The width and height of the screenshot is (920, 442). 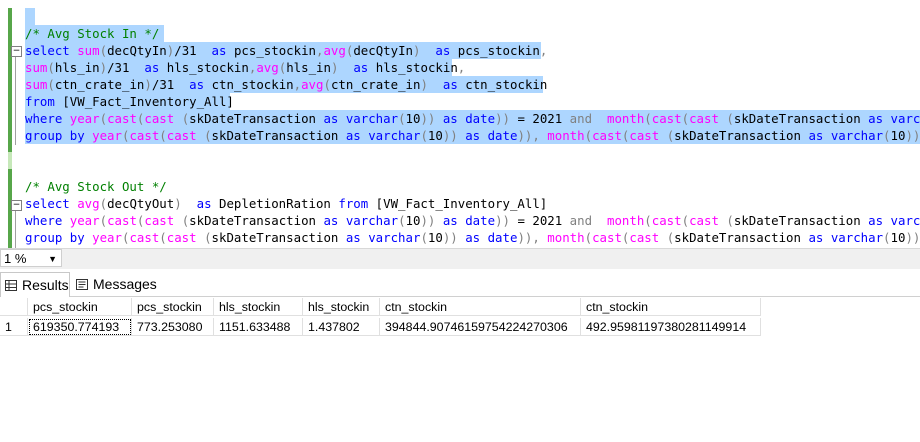 I want to click on table-cell: 1151.633488, so click(x=258, y=327).